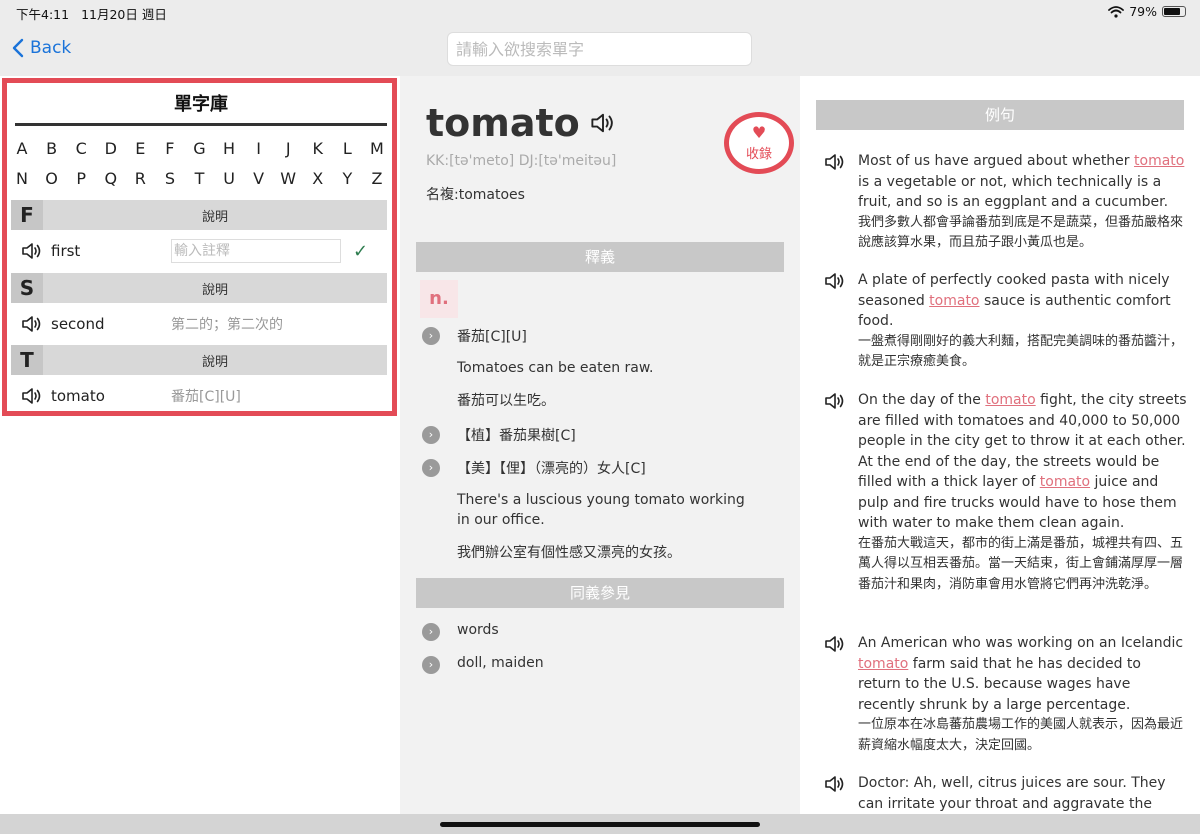 Image resolution: width=1200 pixels, height=834 pixels. Describe the element at coordinates (759, 132) in the screenshot. I see `heart-icon: ♥` at that location.